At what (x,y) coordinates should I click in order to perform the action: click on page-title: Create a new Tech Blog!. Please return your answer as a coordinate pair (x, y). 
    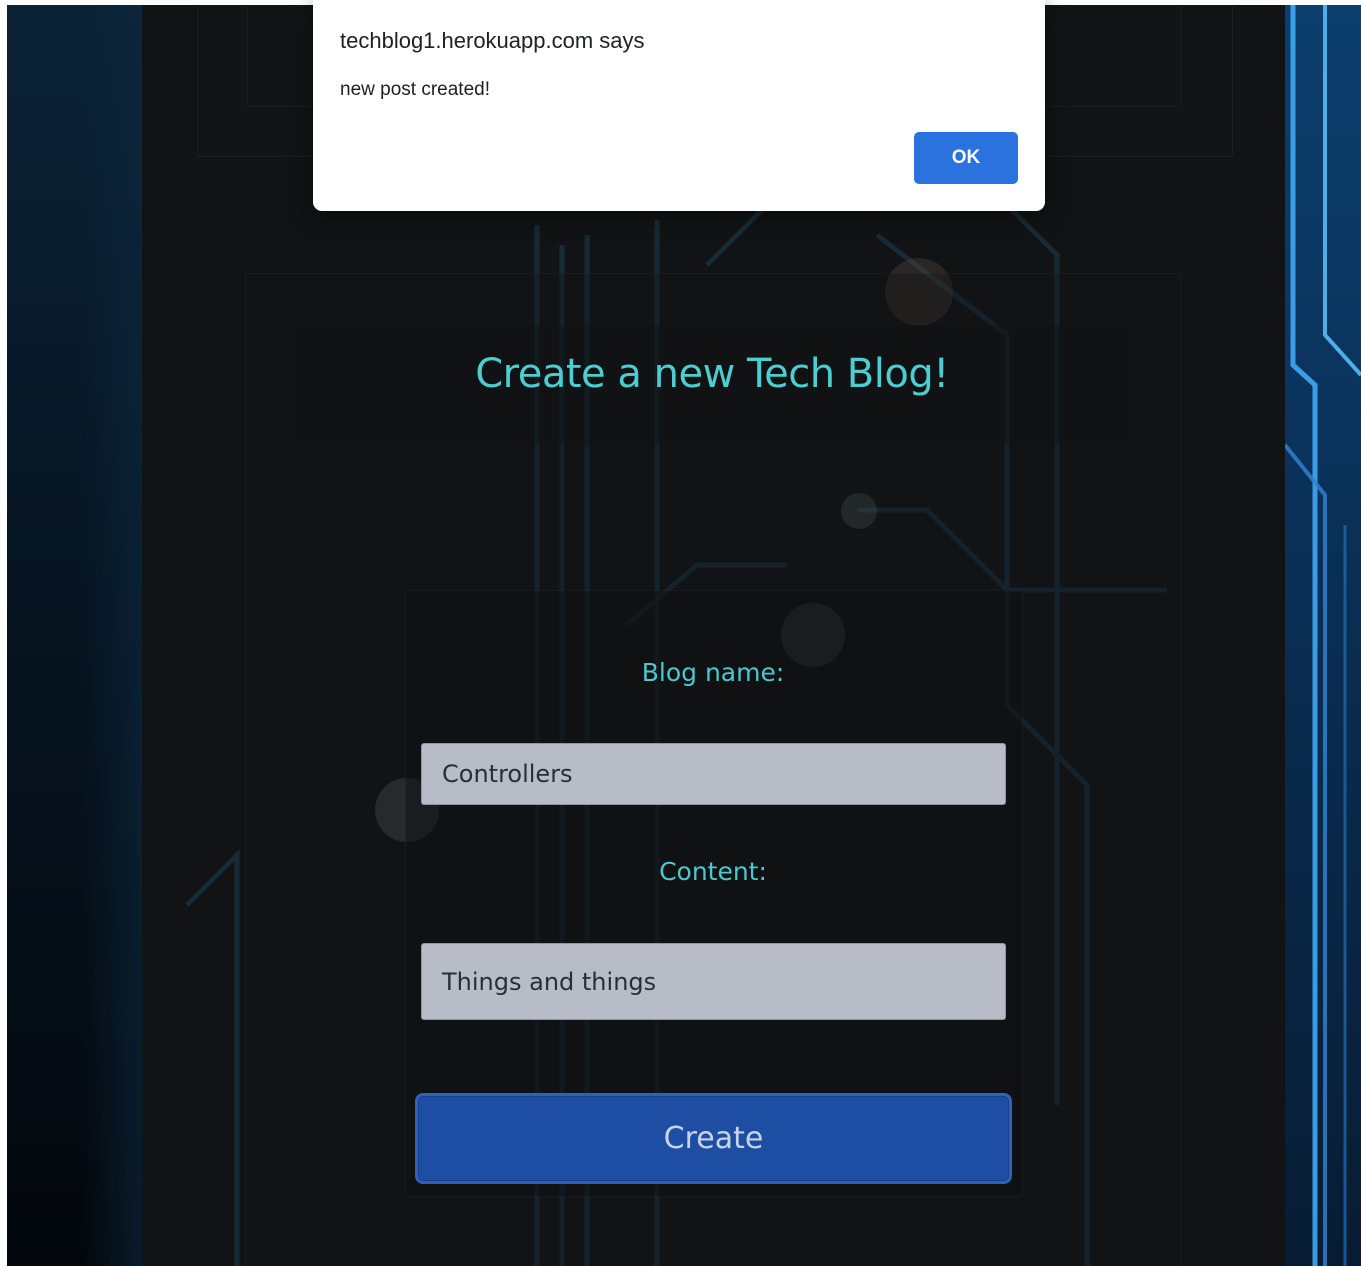
    Looking at the image, I should click on (712, 374).